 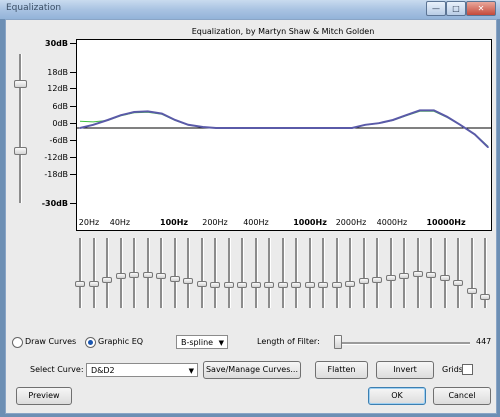 What do you see at coordinates (51, 341) in the screenshot?
I see `draw-curves-label: Draw Curves` at bounding box center [51, 341].